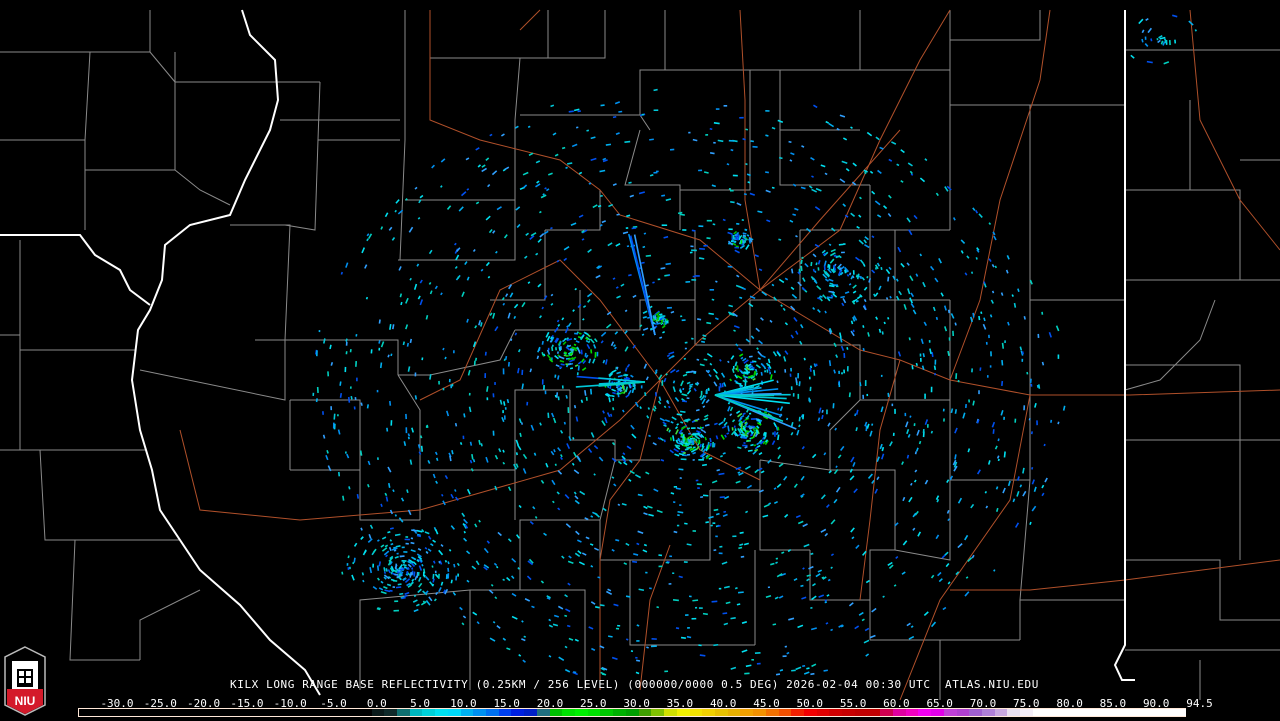 The image size is (1280, 721). I want to click on highway-line, so click(1000, 195).